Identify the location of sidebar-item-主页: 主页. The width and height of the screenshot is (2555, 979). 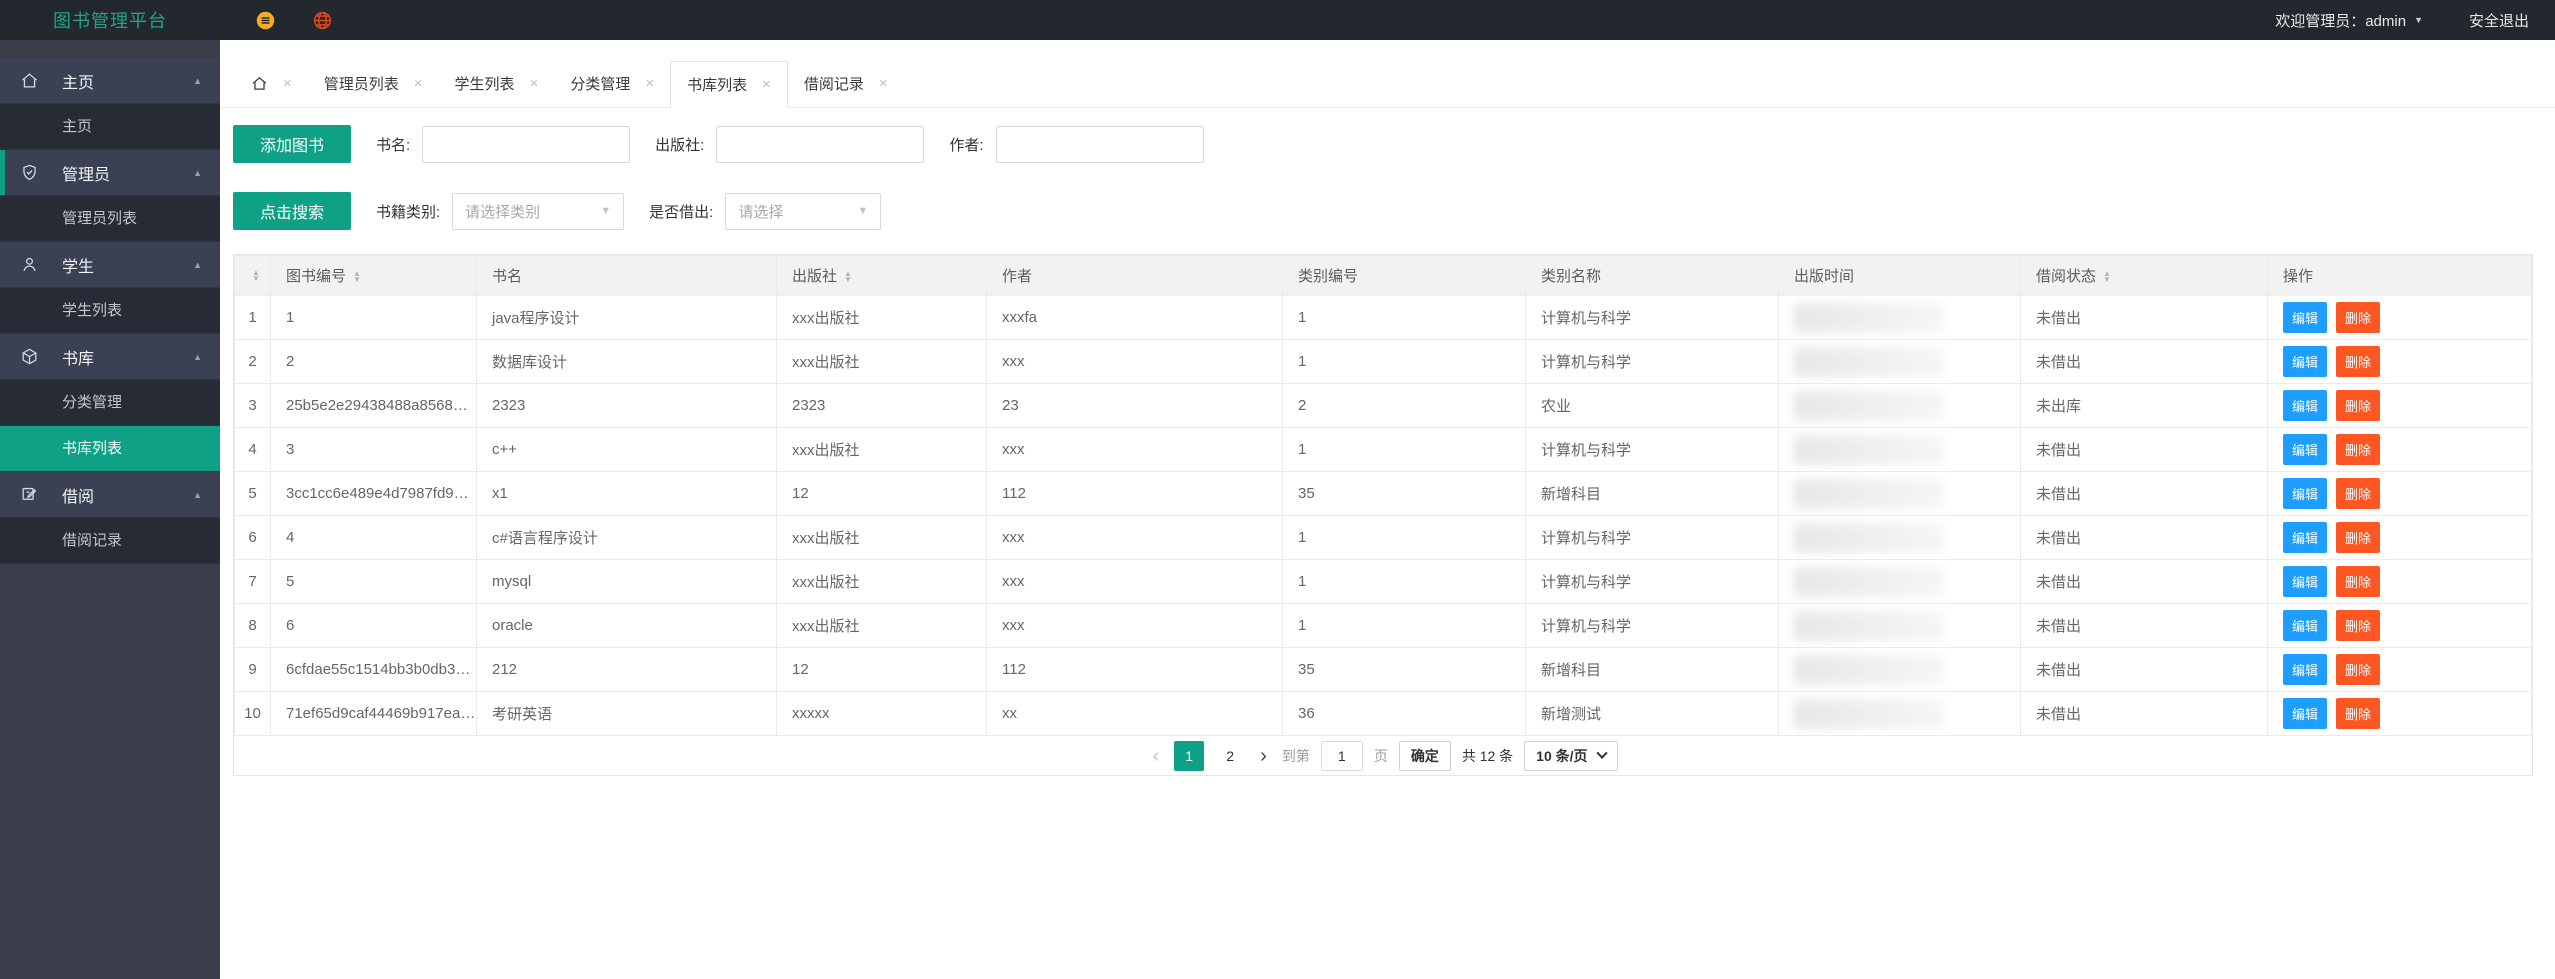
(110, 127).